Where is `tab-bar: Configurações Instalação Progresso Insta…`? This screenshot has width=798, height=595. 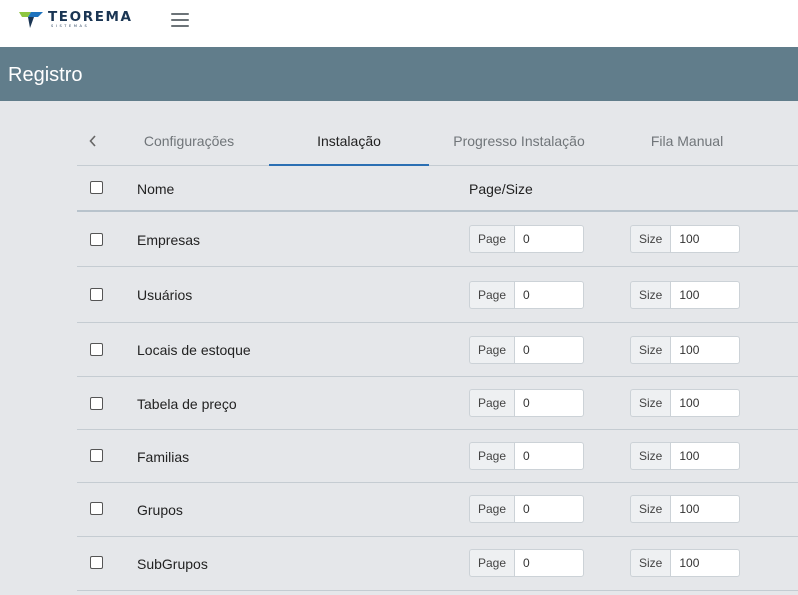
tab-bar: Configurações Instalação Progresso Insta… is located at coordinates (437, 140).